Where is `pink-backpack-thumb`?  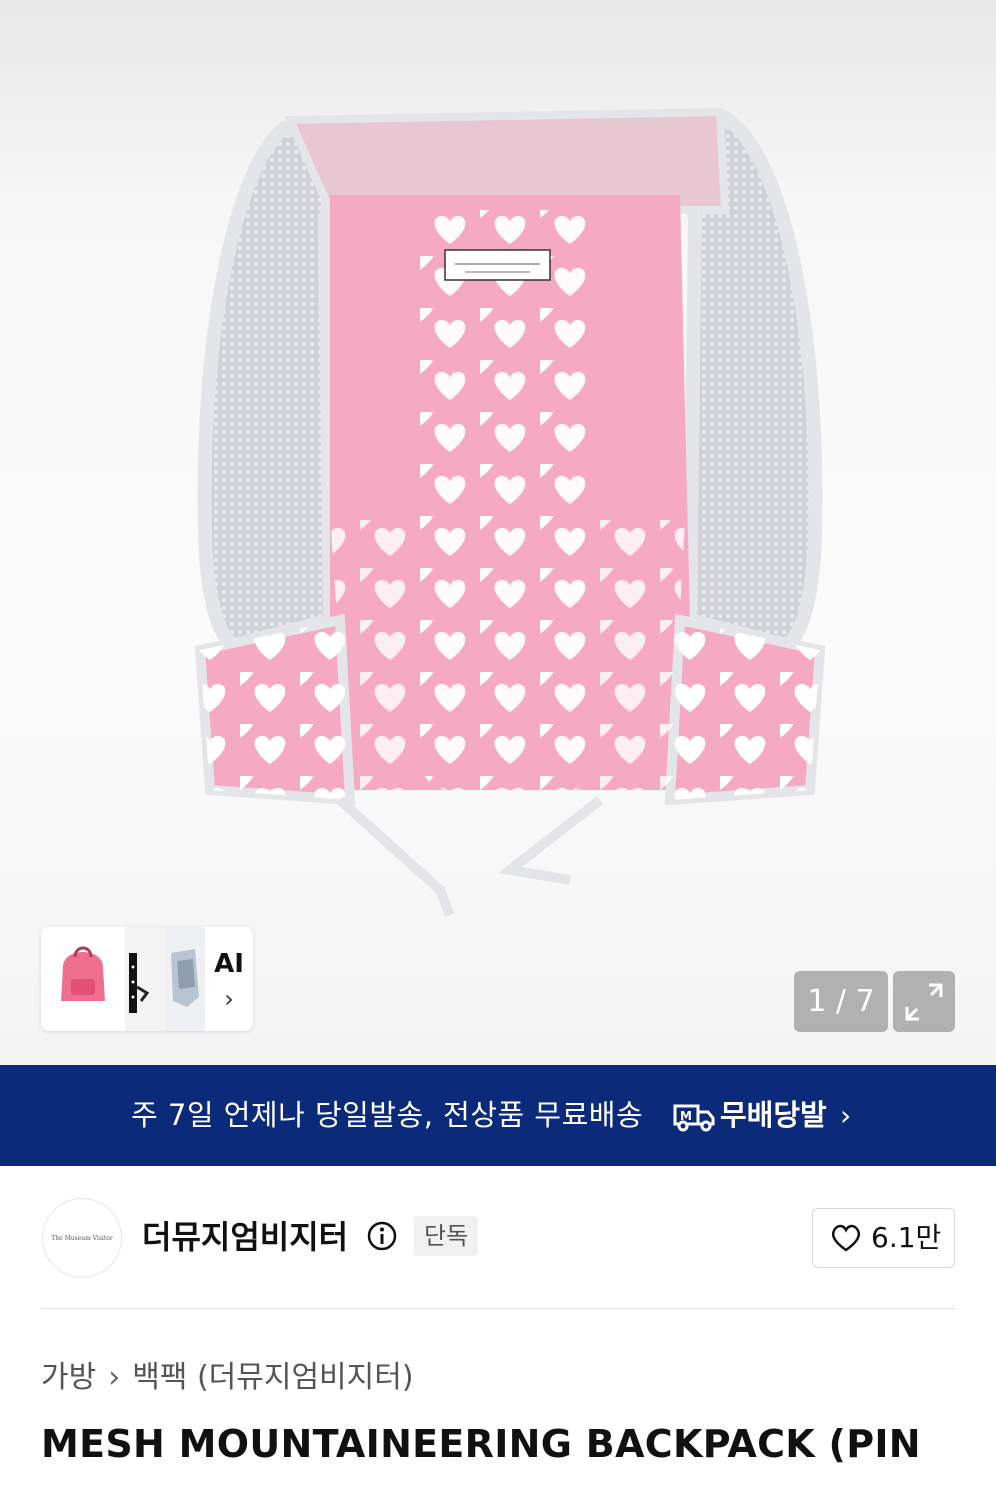
pink-backpack-thumb is located at coordinates (83, 973).